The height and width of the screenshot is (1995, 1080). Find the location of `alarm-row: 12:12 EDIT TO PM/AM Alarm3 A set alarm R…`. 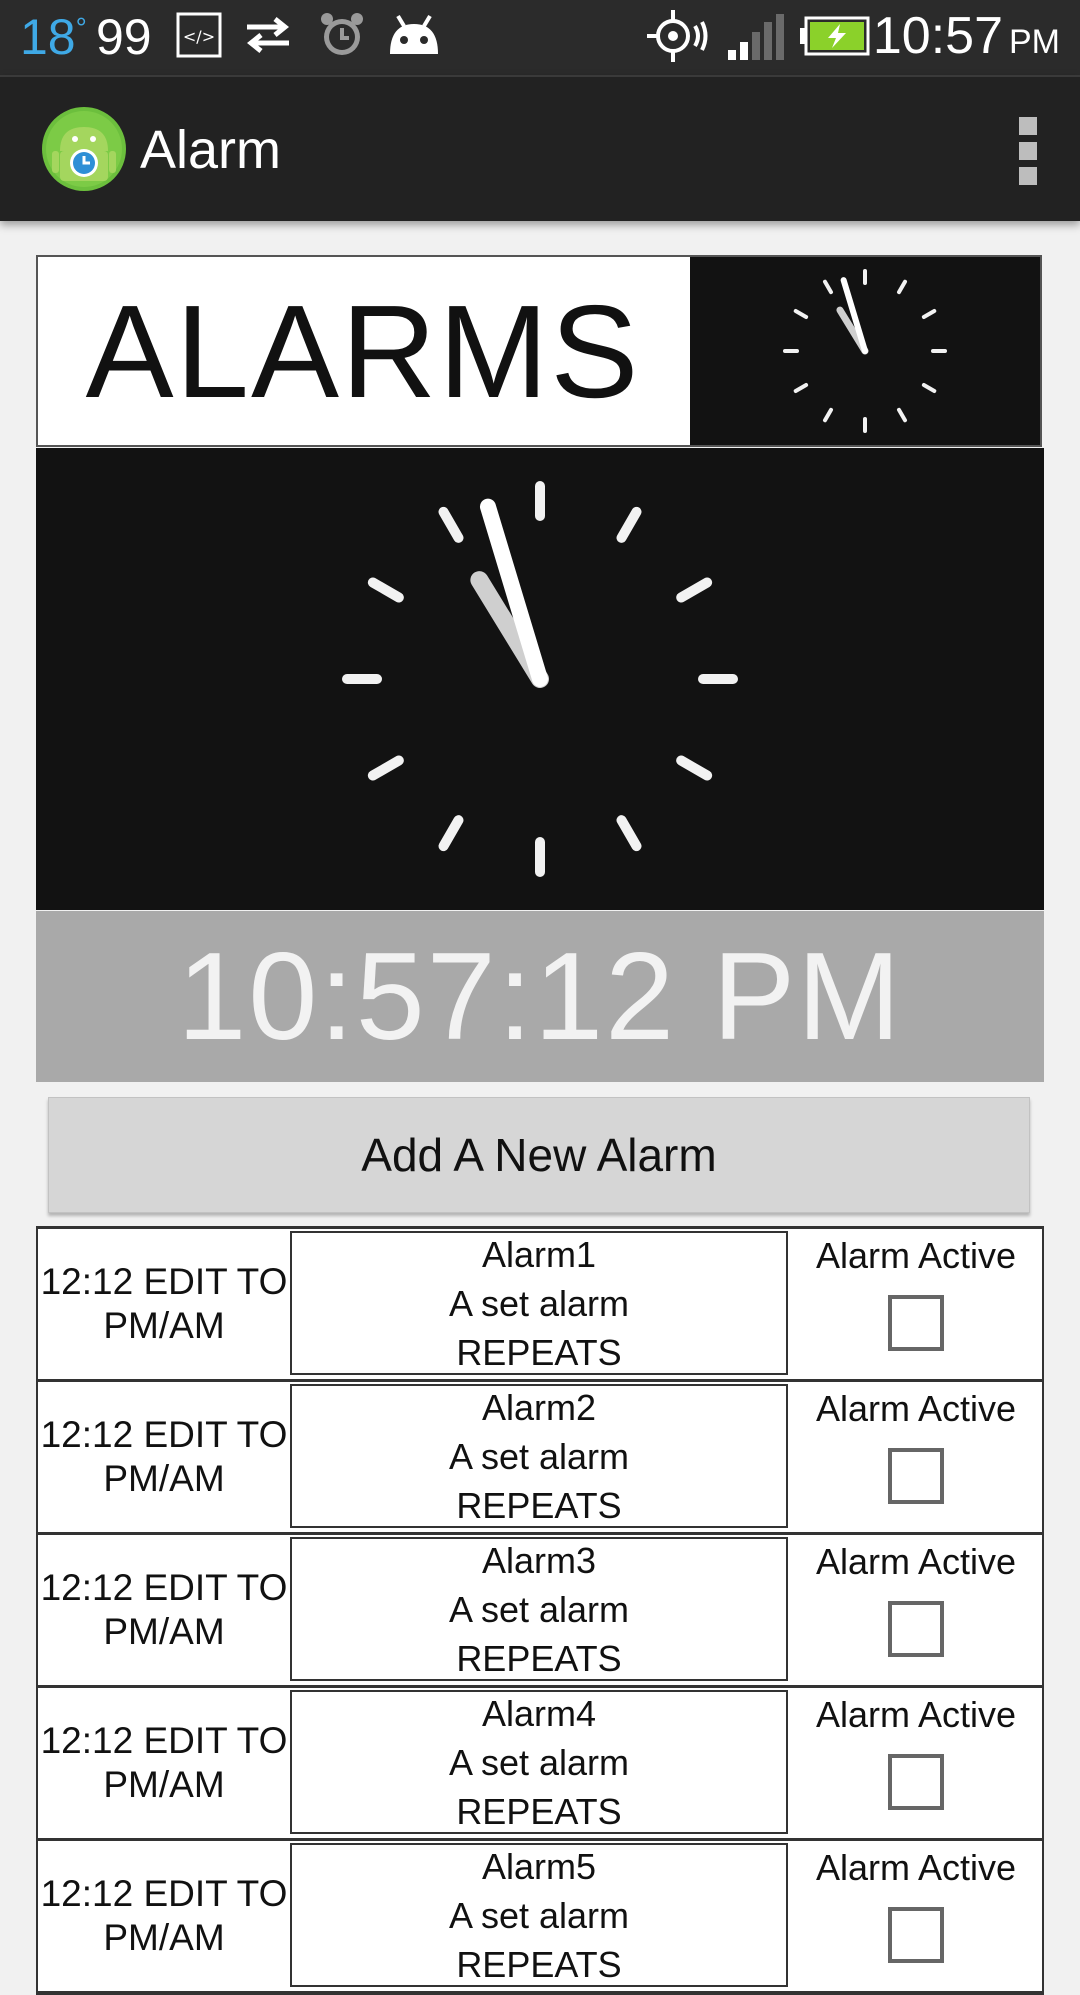

alarm-row: 12:12 EDIT TO PM/AM Alarm3 A set alarm R… is located at coordinates (540, 1610).